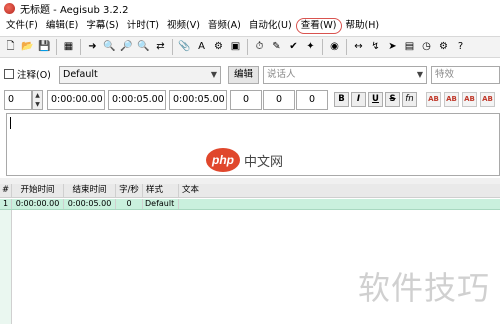 The image size is (500, 324). I want to click on assistant-icon: ✦, so click(311, 47).